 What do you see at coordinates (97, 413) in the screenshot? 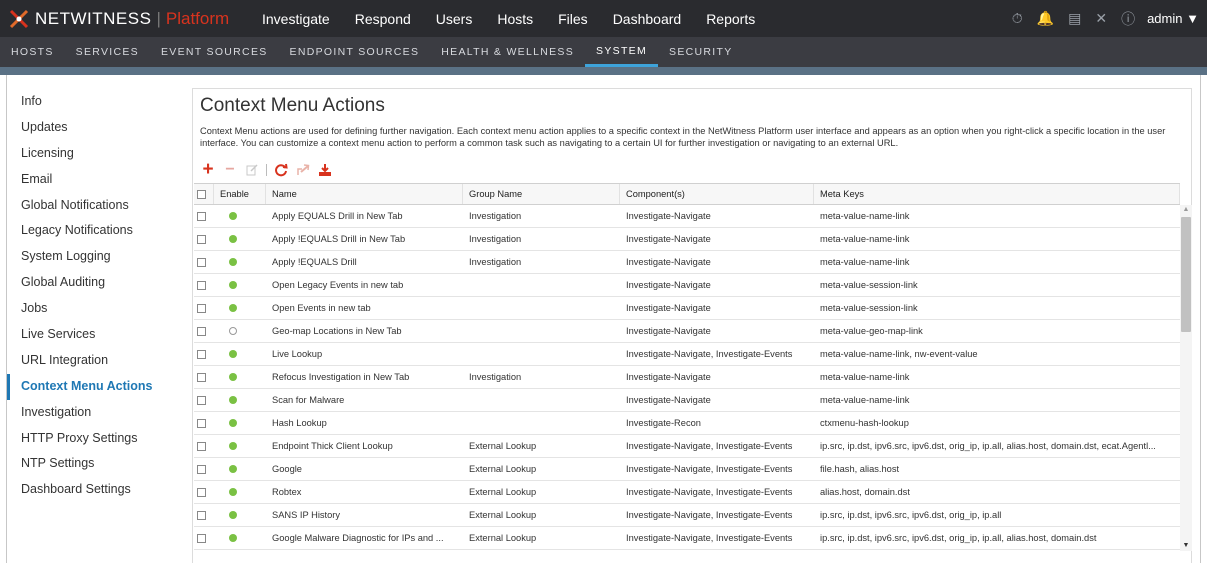
I see `sidebar-item-investigation: Investigation` at bounding box center [97, 413].